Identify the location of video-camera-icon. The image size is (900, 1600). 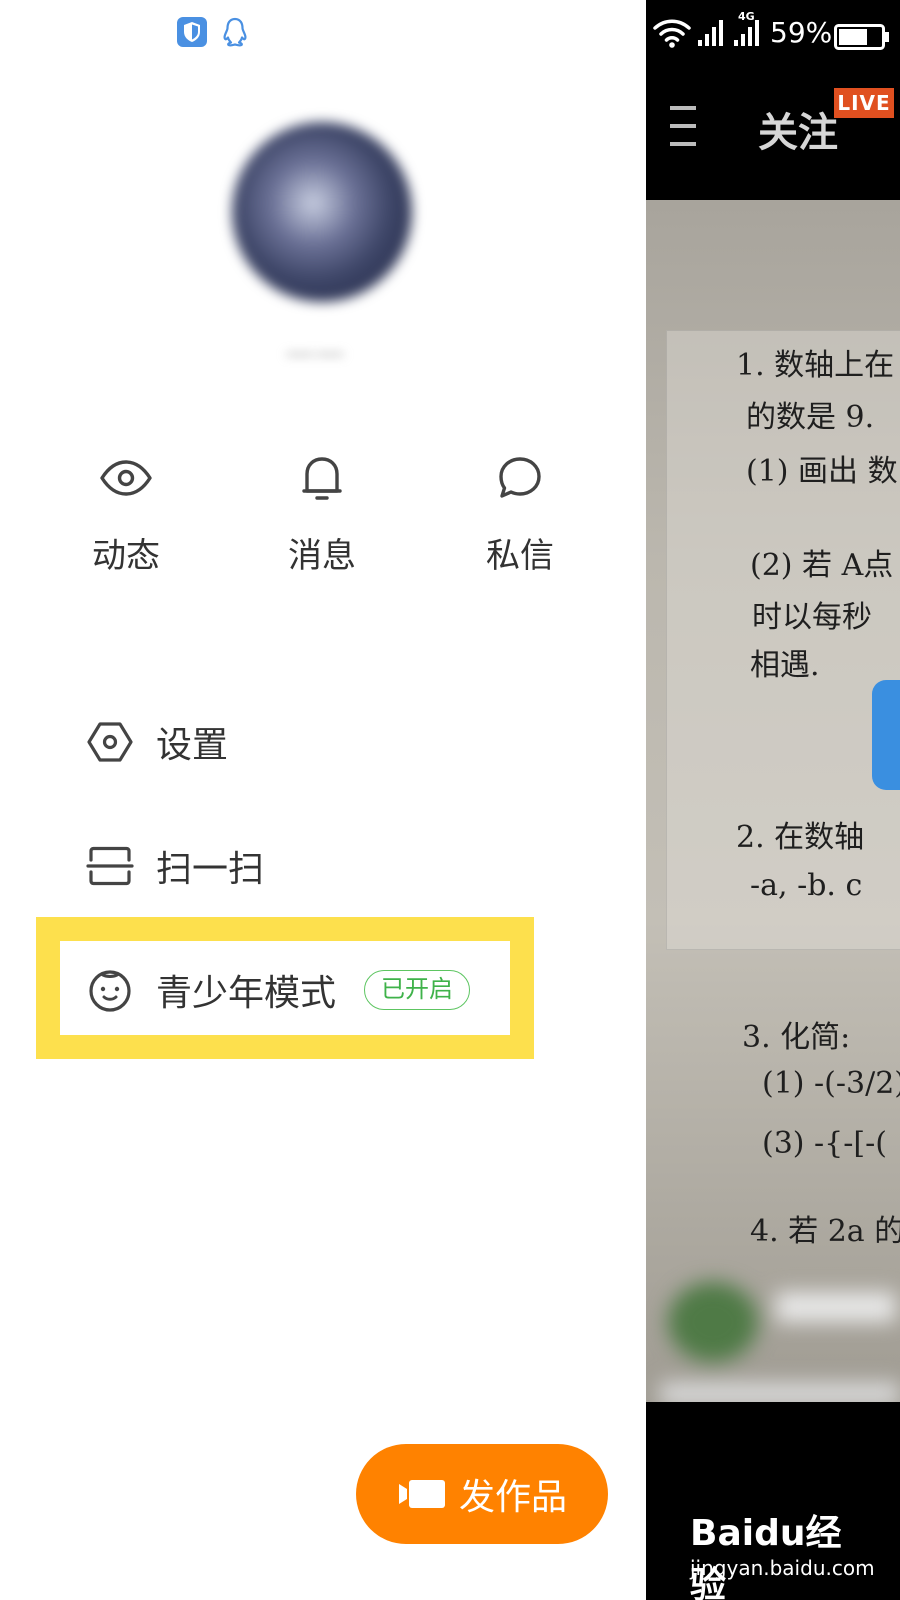
(421, 1494).